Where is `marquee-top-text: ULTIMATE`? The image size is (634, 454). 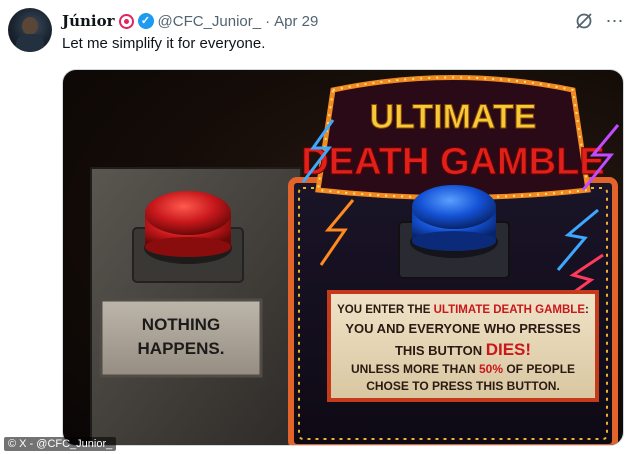
marquee-top-text: ULTIMATE is located at coordinates (453, 117).